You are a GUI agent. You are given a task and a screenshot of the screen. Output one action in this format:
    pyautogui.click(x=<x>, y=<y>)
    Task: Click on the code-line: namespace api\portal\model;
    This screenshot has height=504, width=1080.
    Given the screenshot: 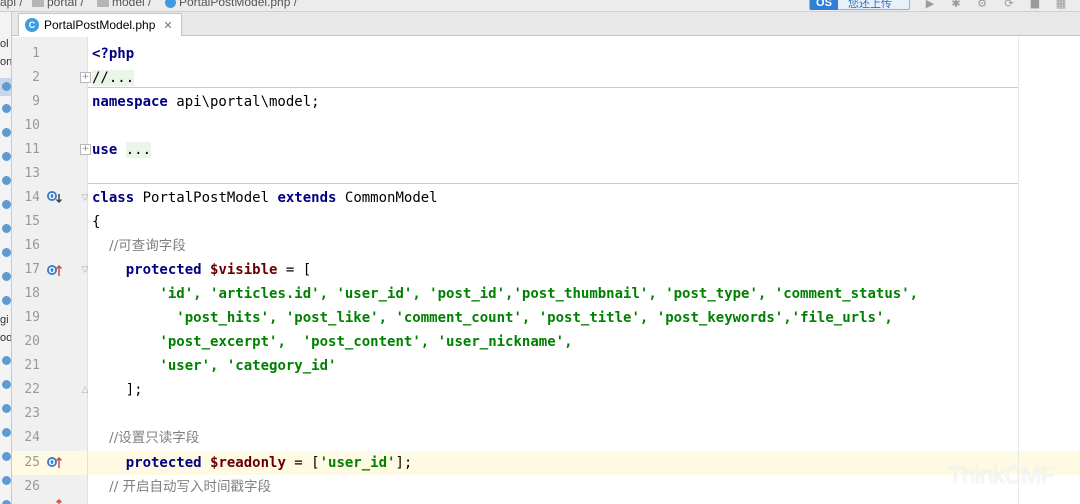 What is the action you would take?
    pyautogui.click(x=206, y=102)
    